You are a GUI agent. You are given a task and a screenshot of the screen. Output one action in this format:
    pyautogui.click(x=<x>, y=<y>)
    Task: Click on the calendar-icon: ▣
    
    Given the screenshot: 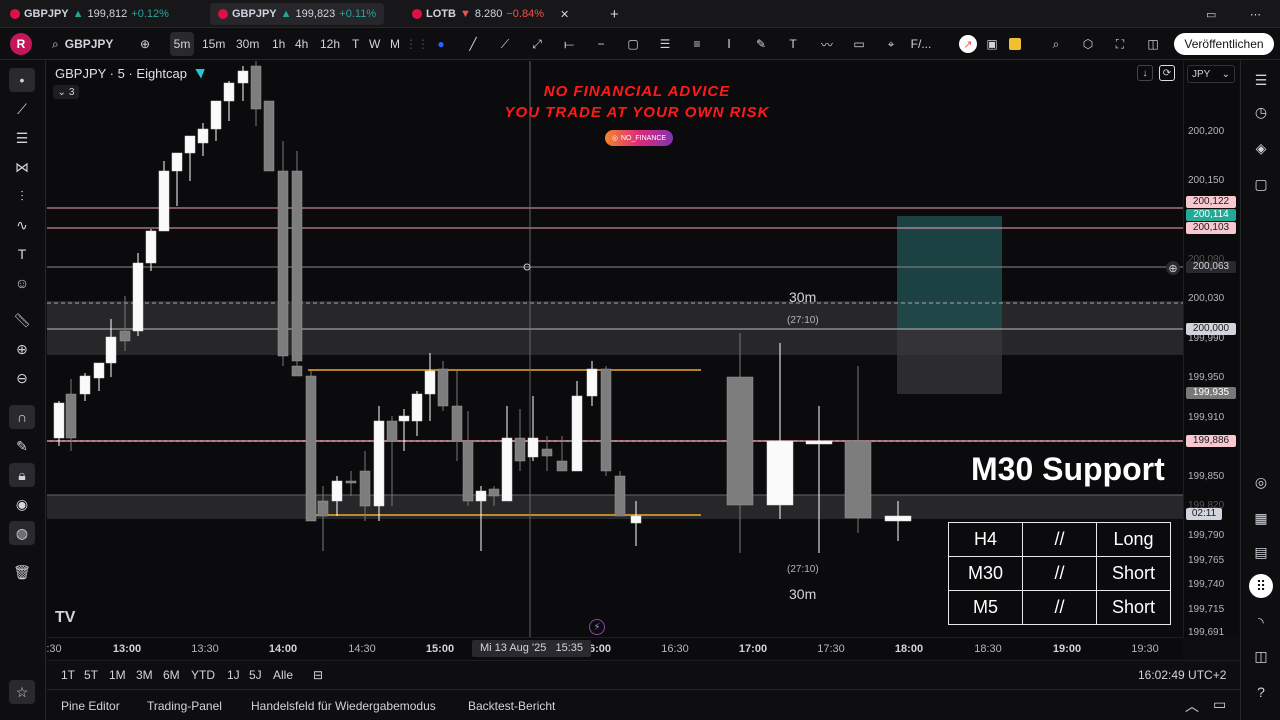 What is the action you would take?
    pyautogui.click(x=992, y=44)
    